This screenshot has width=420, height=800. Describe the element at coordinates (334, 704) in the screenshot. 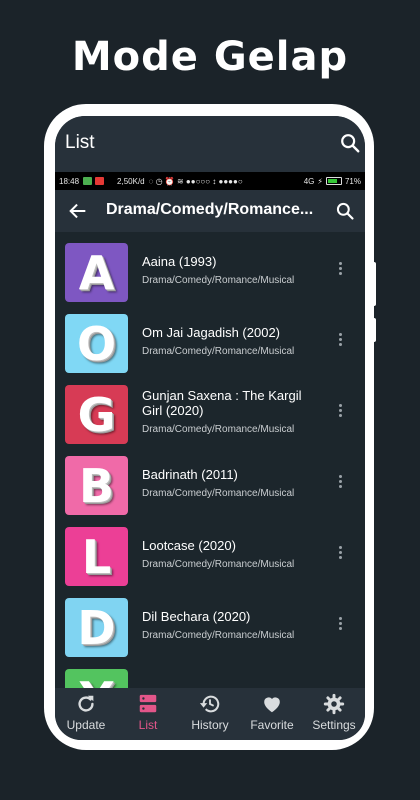

I see `gear-icon` at that location.